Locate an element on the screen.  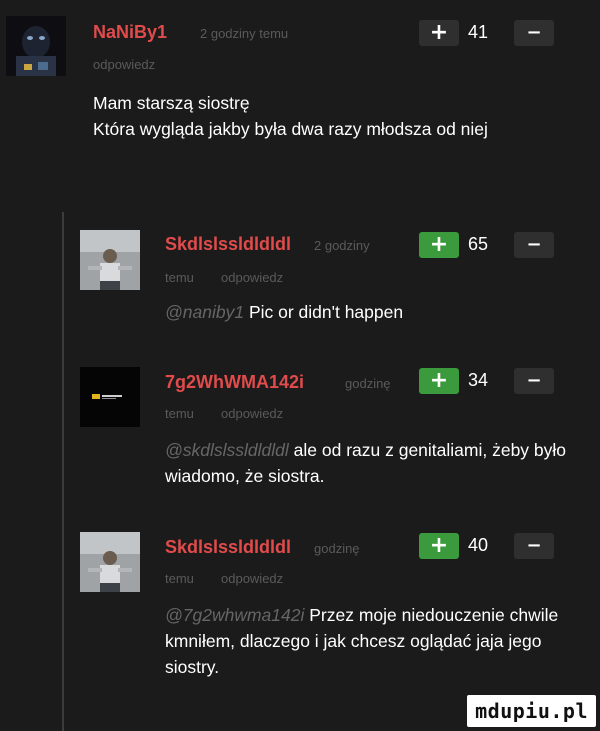
timestamp: 2 godziny is located at coordinates (342, 245).